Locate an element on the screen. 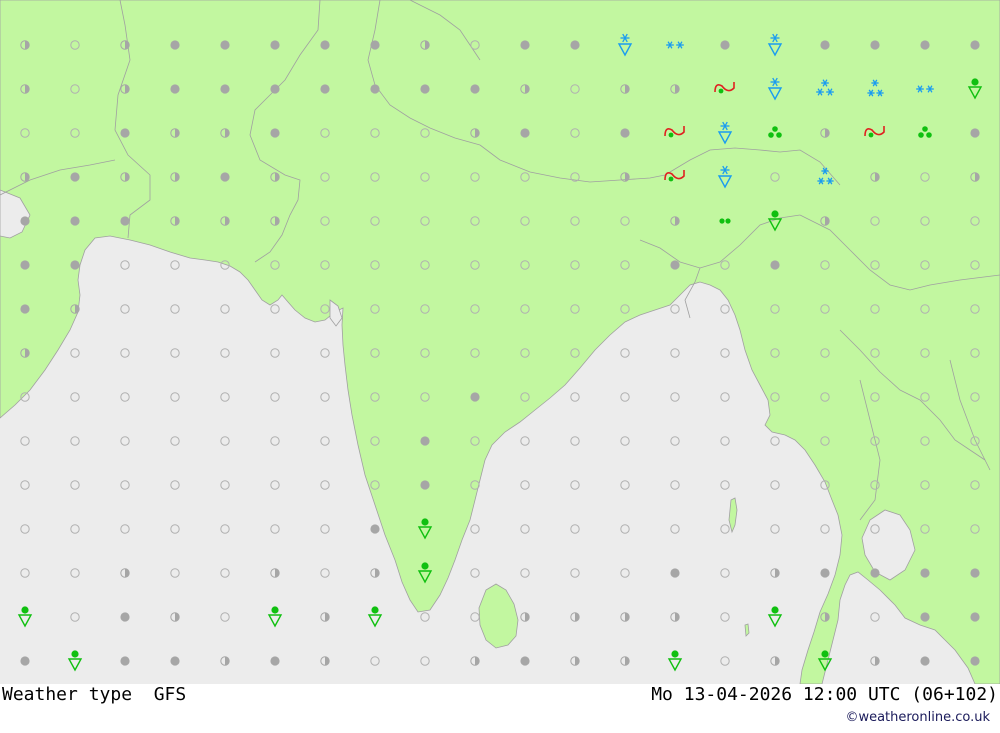 The width and height of the screenshot is (1000, 733). map-title: Weather type GFS is located at coordinates (94, 694).